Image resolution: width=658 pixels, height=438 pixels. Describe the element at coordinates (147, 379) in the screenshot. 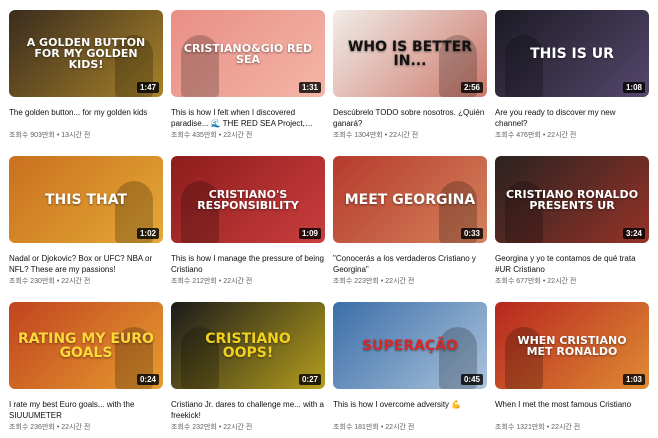

I see `duration-badge: 0:24` at that location.